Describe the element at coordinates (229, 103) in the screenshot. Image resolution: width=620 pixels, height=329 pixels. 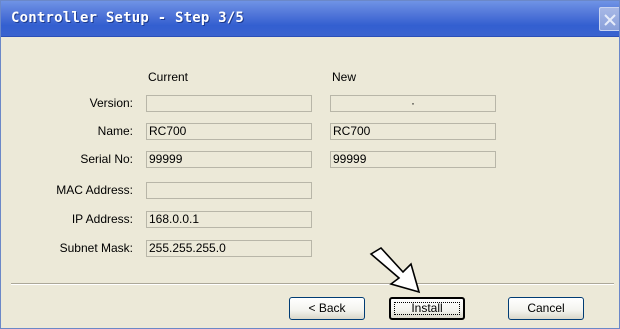
I see `version-current-field` at that location.